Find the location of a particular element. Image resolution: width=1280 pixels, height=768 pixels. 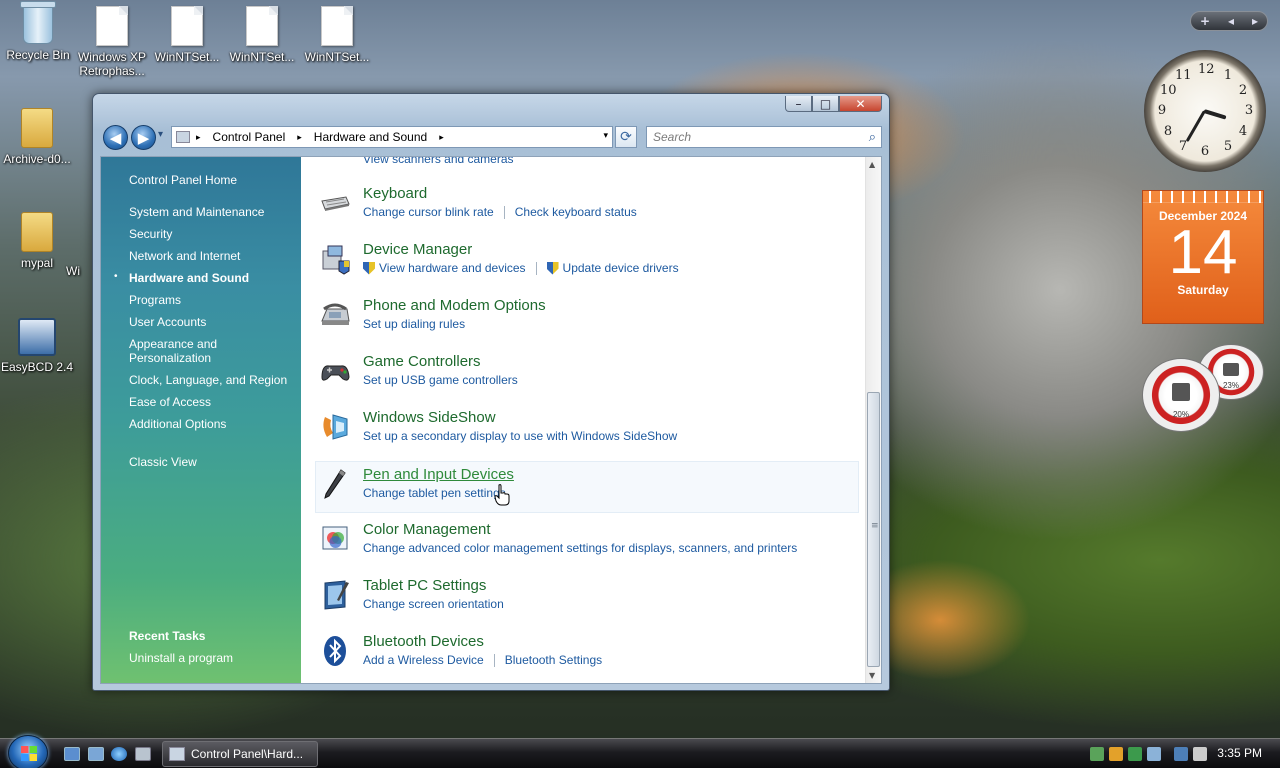

previous-gadget-page-button: ◂ is located at coordinates (1231, 21).